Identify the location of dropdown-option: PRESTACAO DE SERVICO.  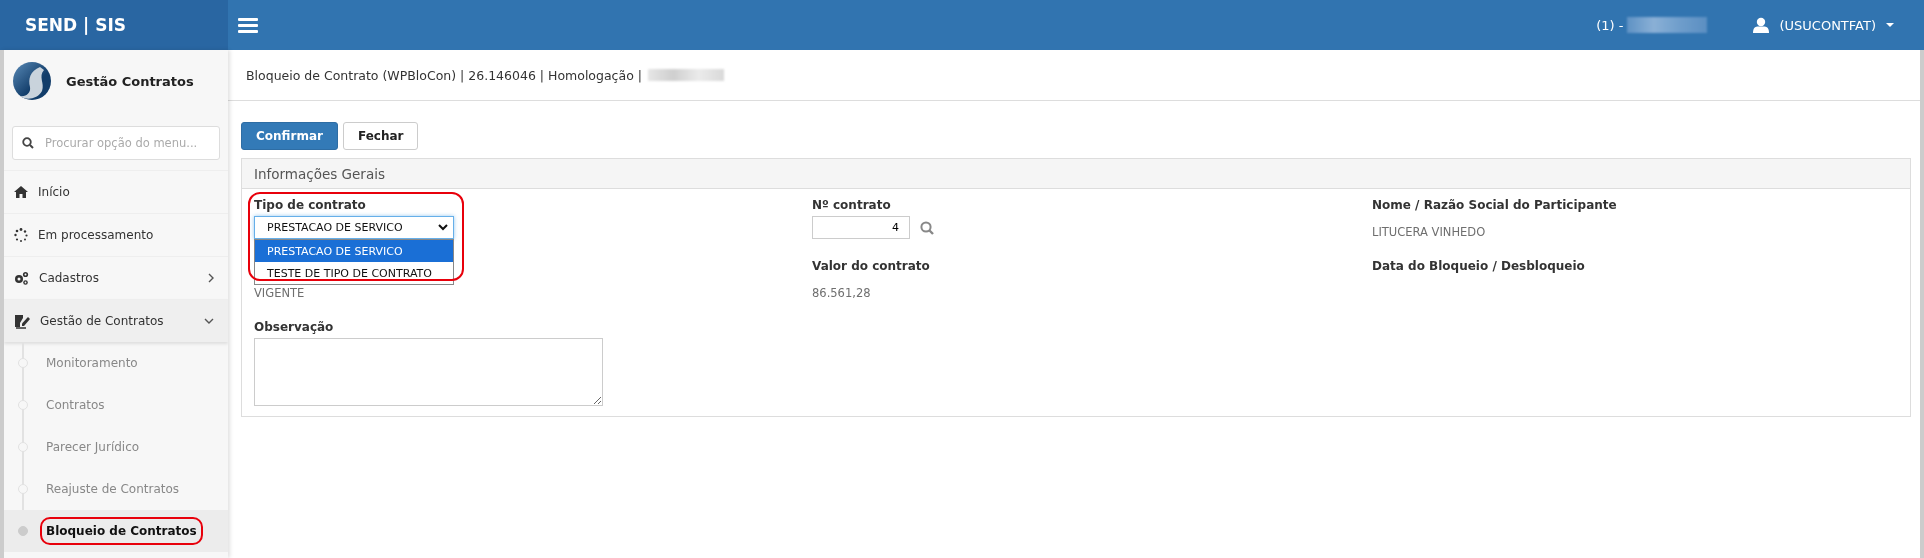
(354, 251).